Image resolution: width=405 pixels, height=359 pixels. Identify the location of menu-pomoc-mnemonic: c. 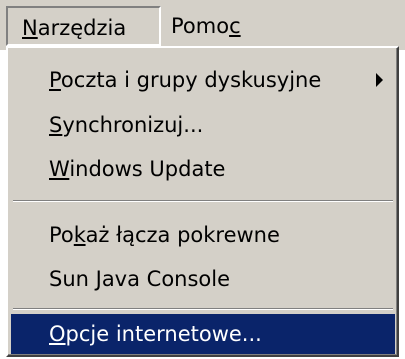
(235, 26).